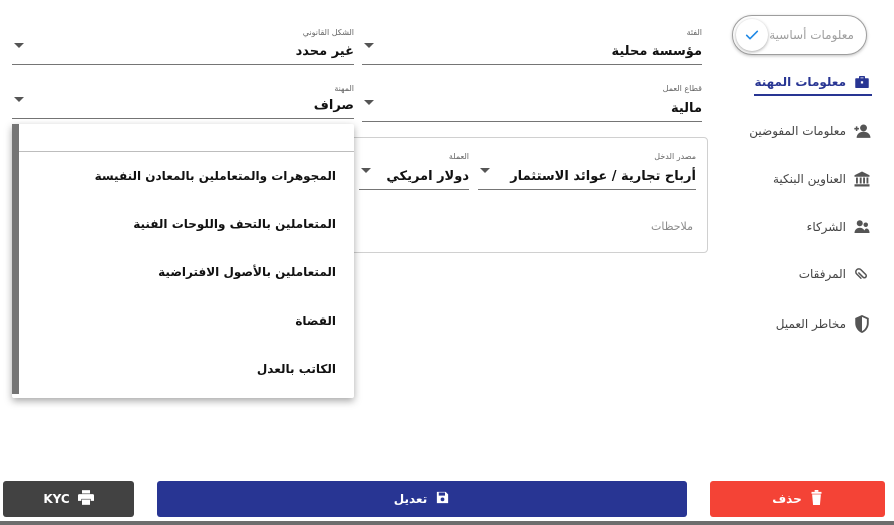 The width and height of the screenshot is (894, 525). What do you see at coordinates (183, 46) in the screenshot?
I see `legal-form-select: الشكل القانوني غير محدد` at bounding box center [183, 46].